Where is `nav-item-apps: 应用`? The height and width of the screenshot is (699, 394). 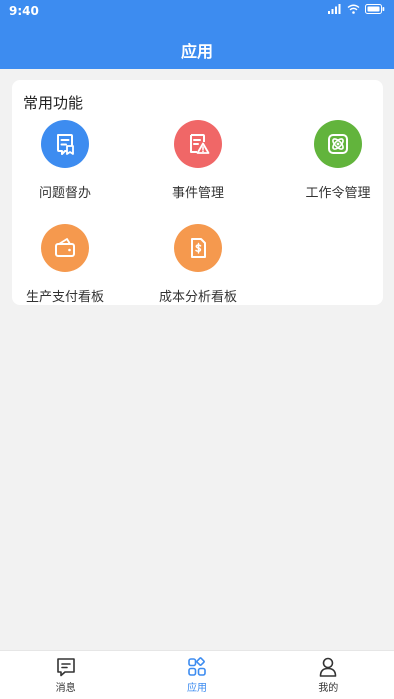 nav-item-apps: 应用 is located at coordinates (196, 675).